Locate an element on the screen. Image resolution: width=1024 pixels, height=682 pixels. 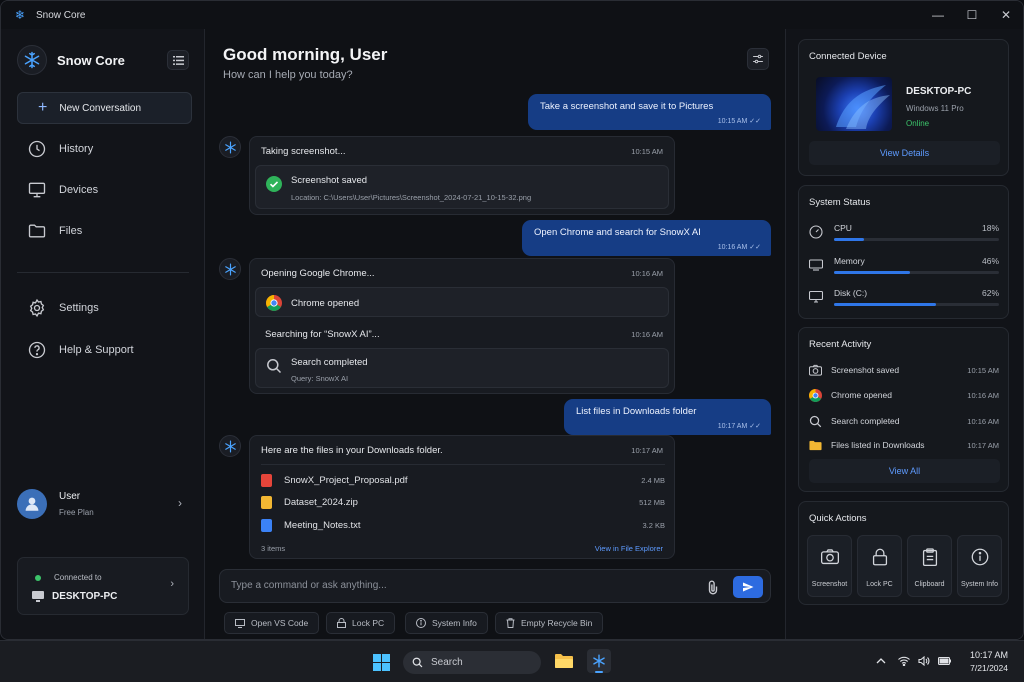
wifi-icon is located at coordinates (904, 661).